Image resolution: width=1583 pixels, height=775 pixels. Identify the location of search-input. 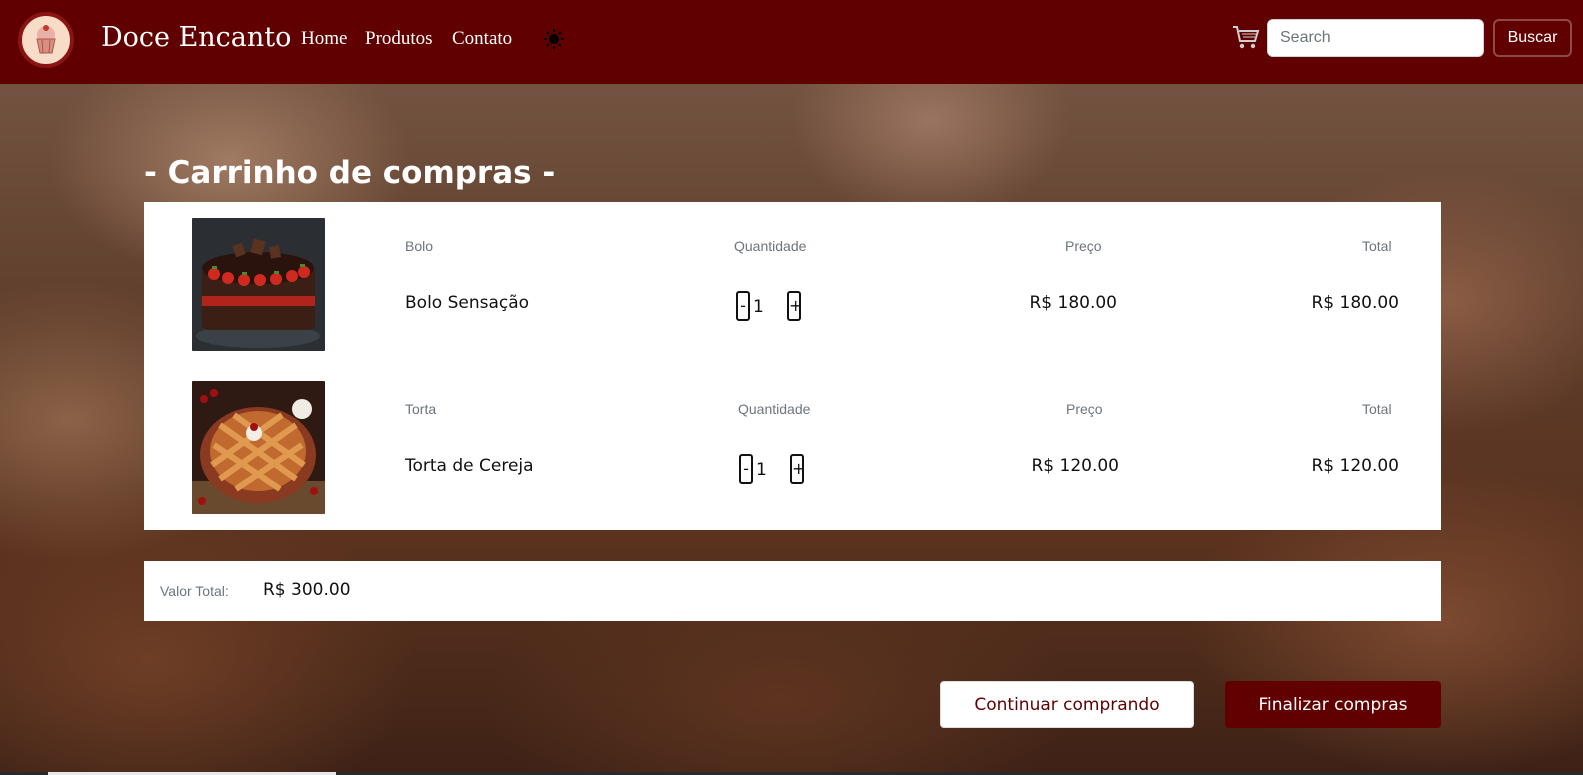
(1375, 38).